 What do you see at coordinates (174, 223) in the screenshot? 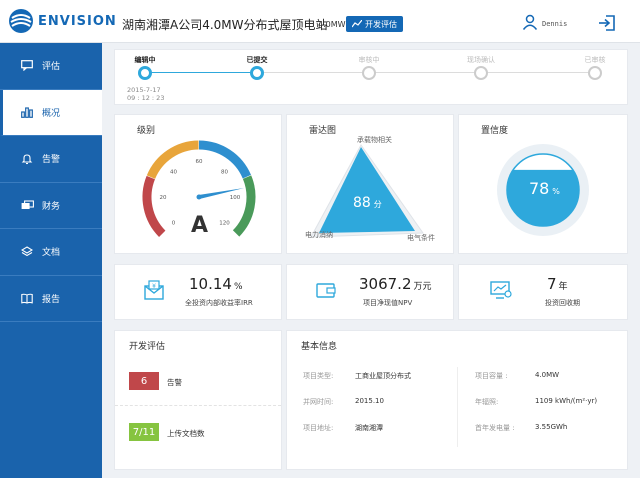
I see `gauge-tick-label: 0` at bounding box center [174, 223].